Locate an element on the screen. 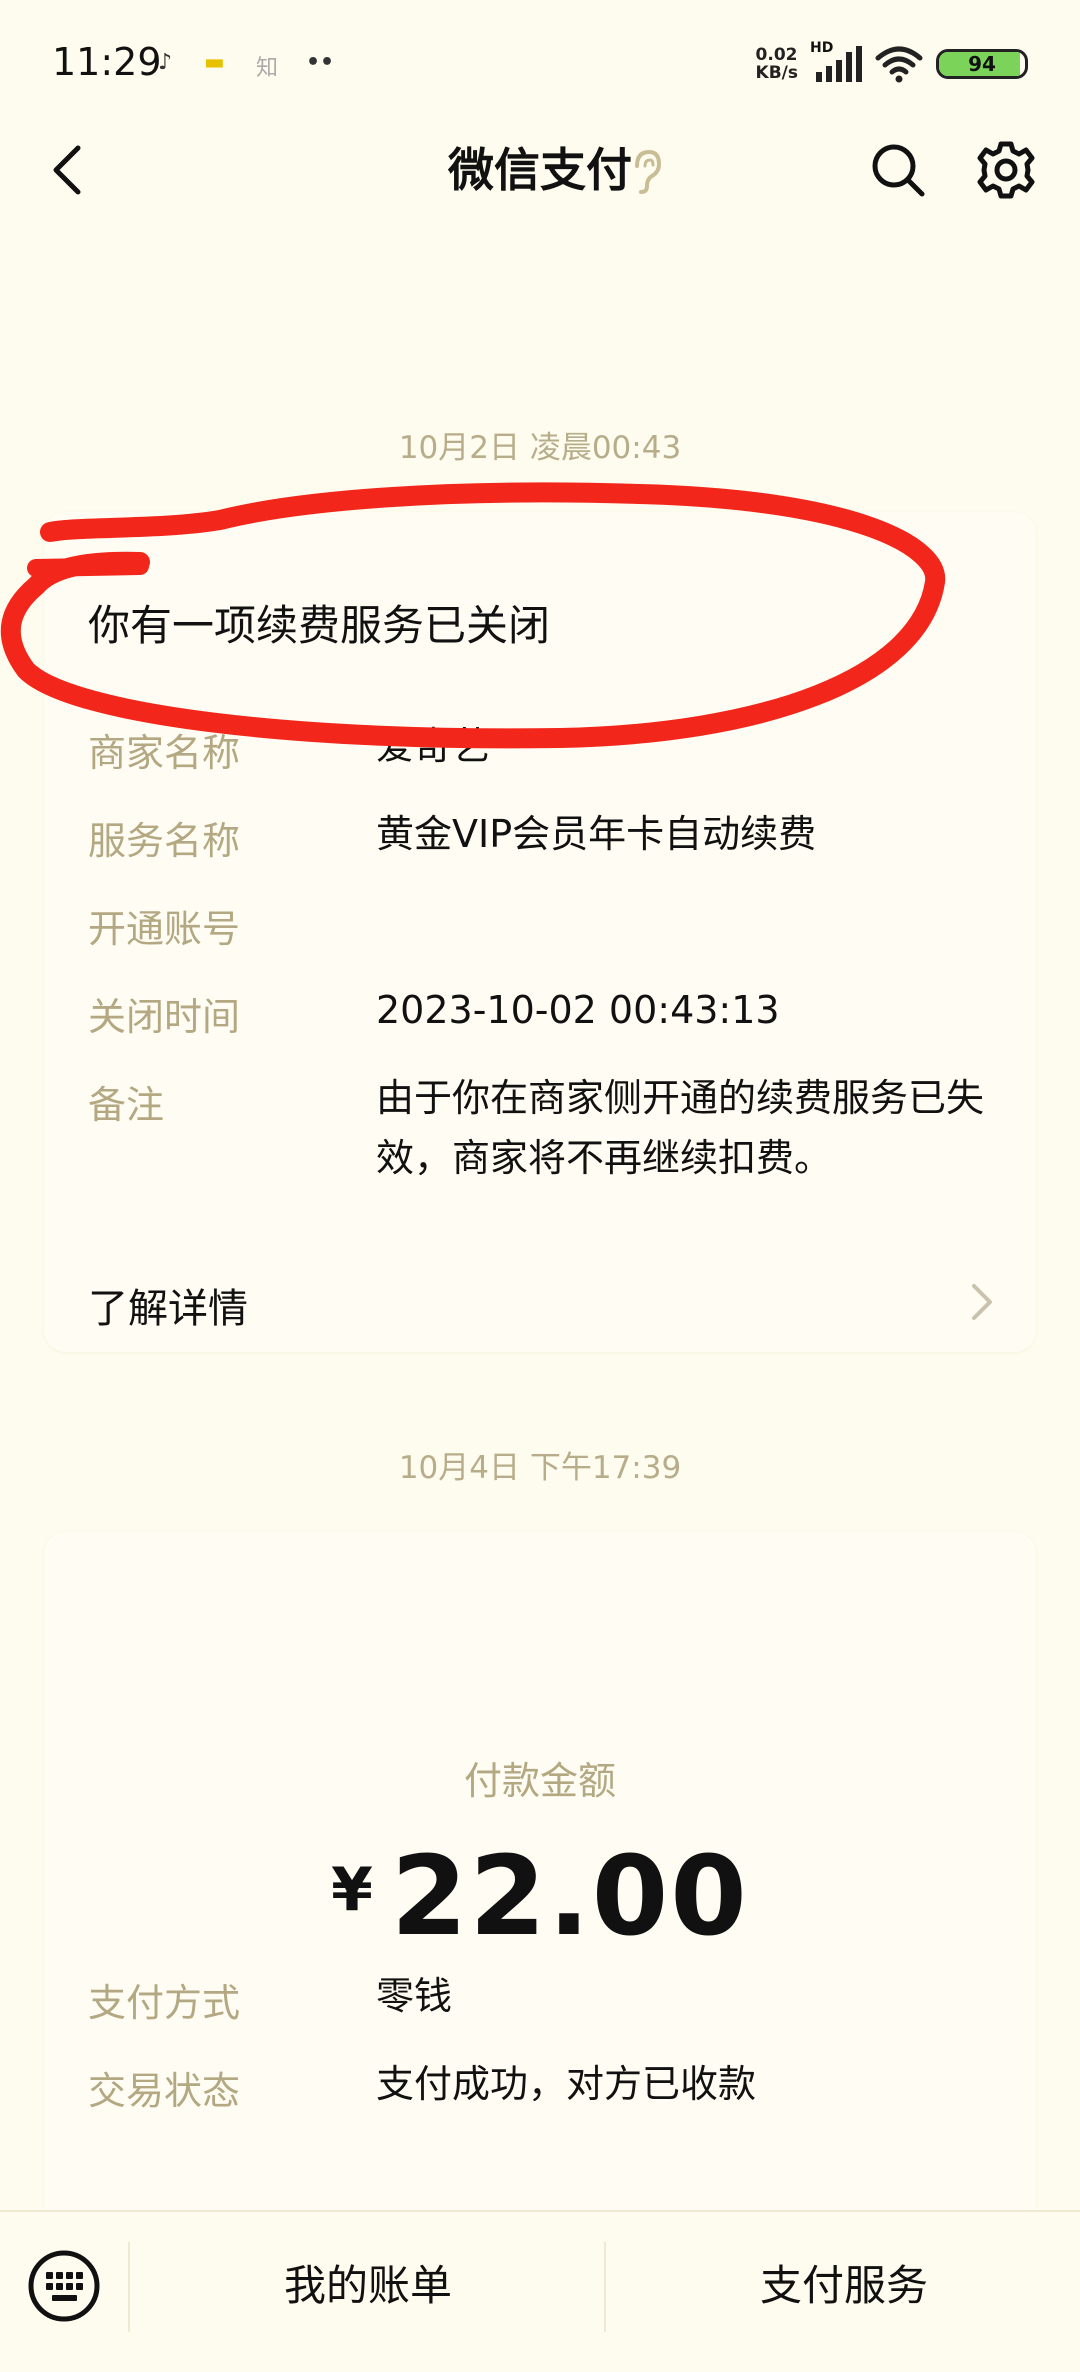 The height and width of the screenshot is (2372, 1080). row-label: 支付方式 is located at coordinates (164, 2003).